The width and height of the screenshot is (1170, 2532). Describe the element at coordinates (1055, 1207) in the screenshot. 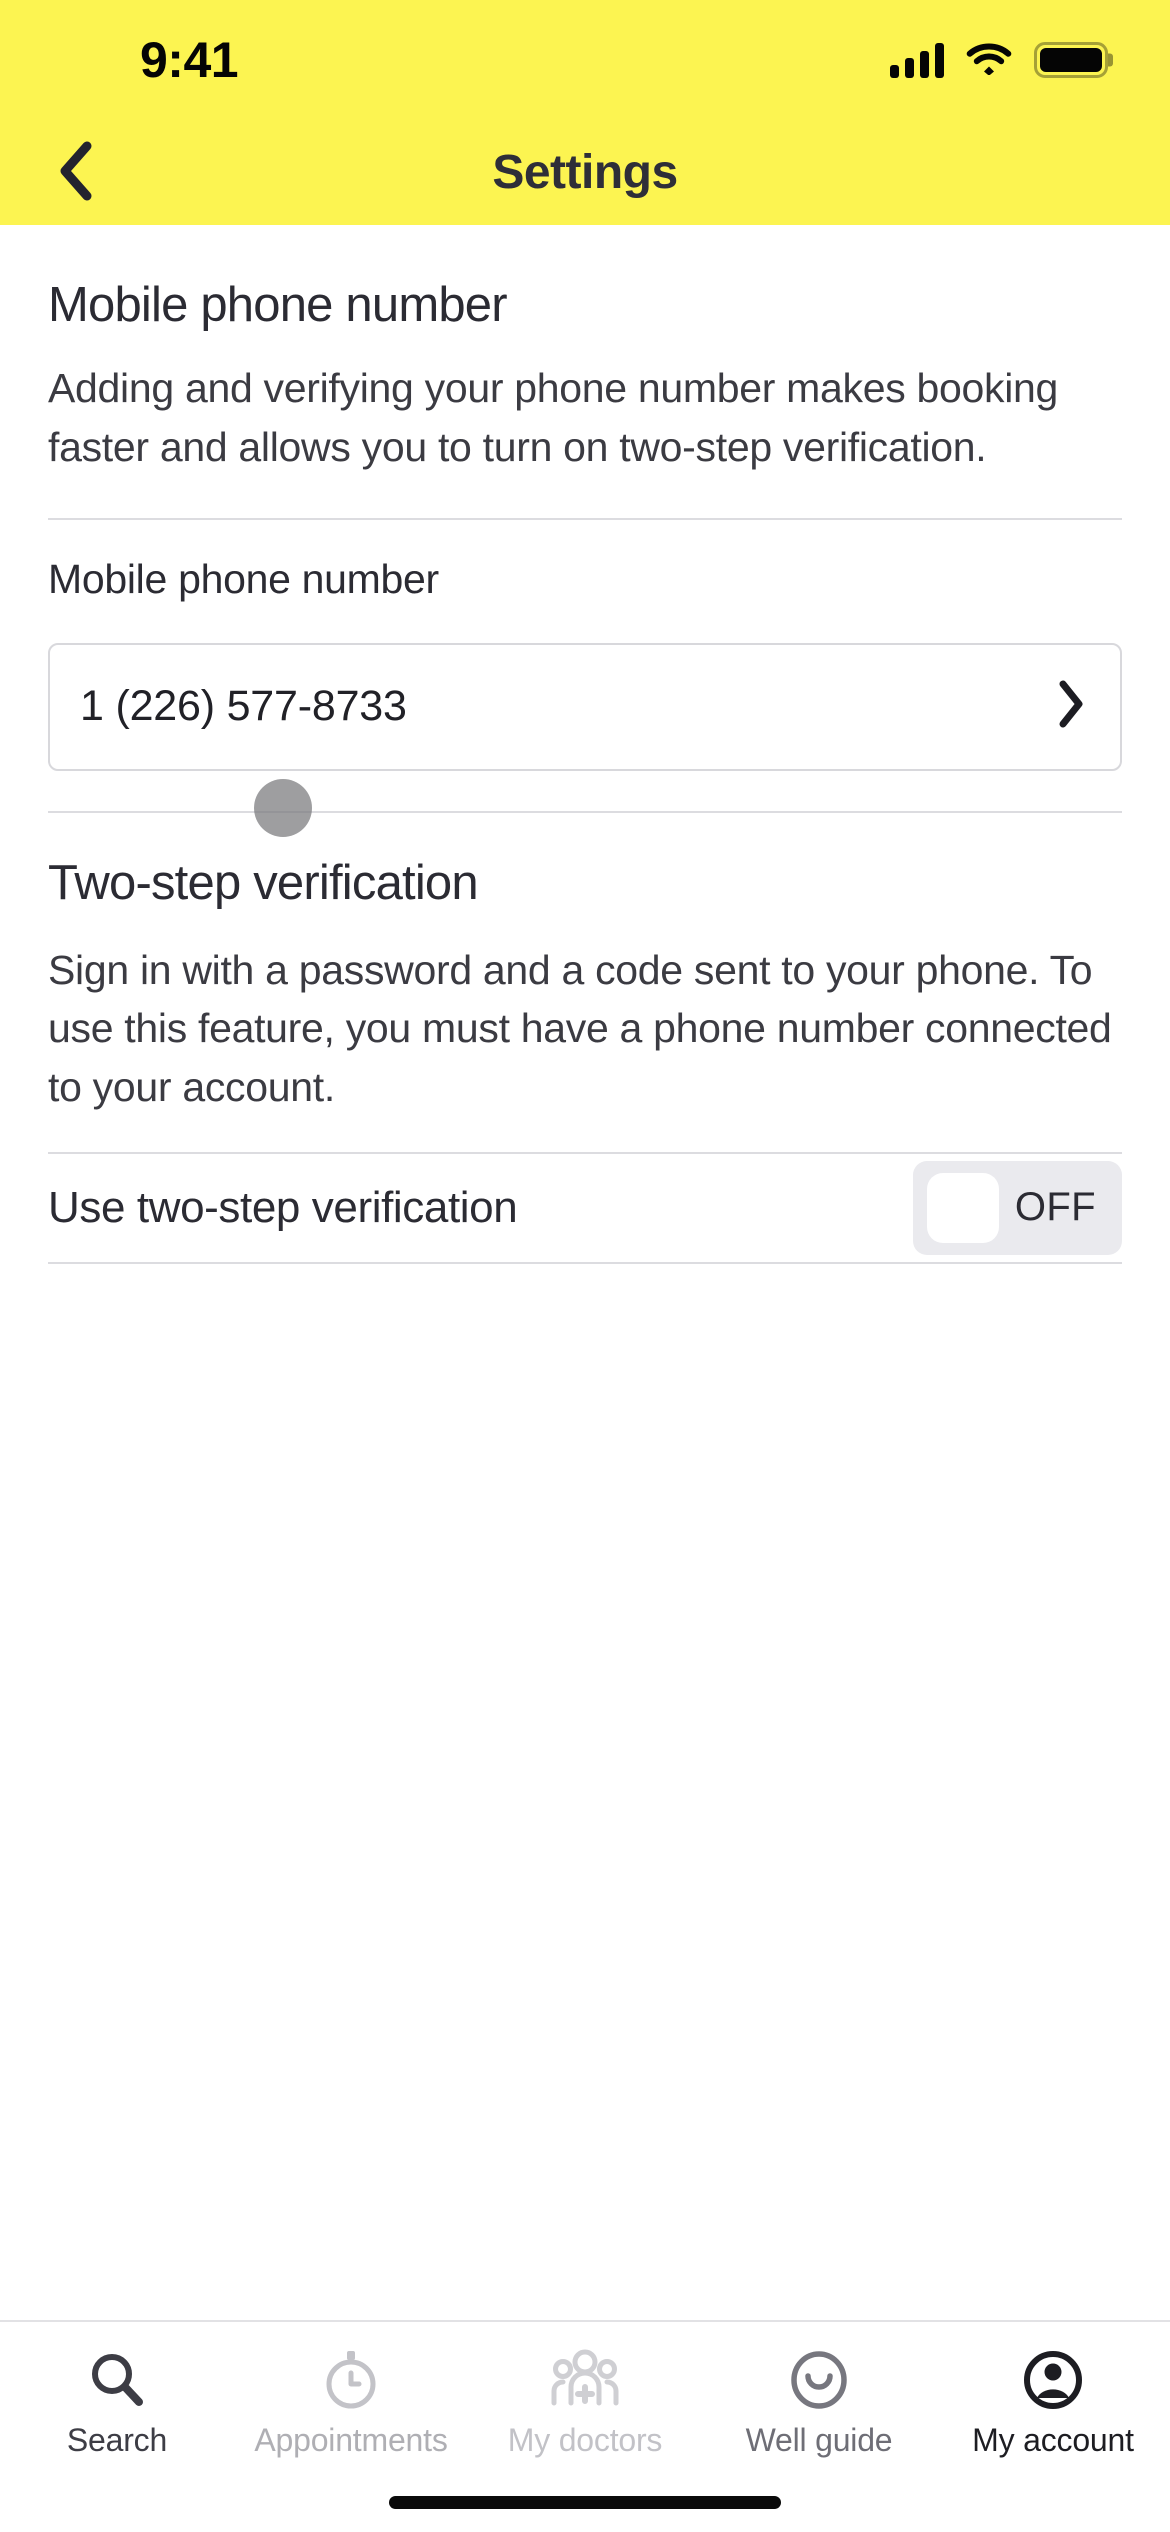

I see `toggle-state-label: OFF` at that location.